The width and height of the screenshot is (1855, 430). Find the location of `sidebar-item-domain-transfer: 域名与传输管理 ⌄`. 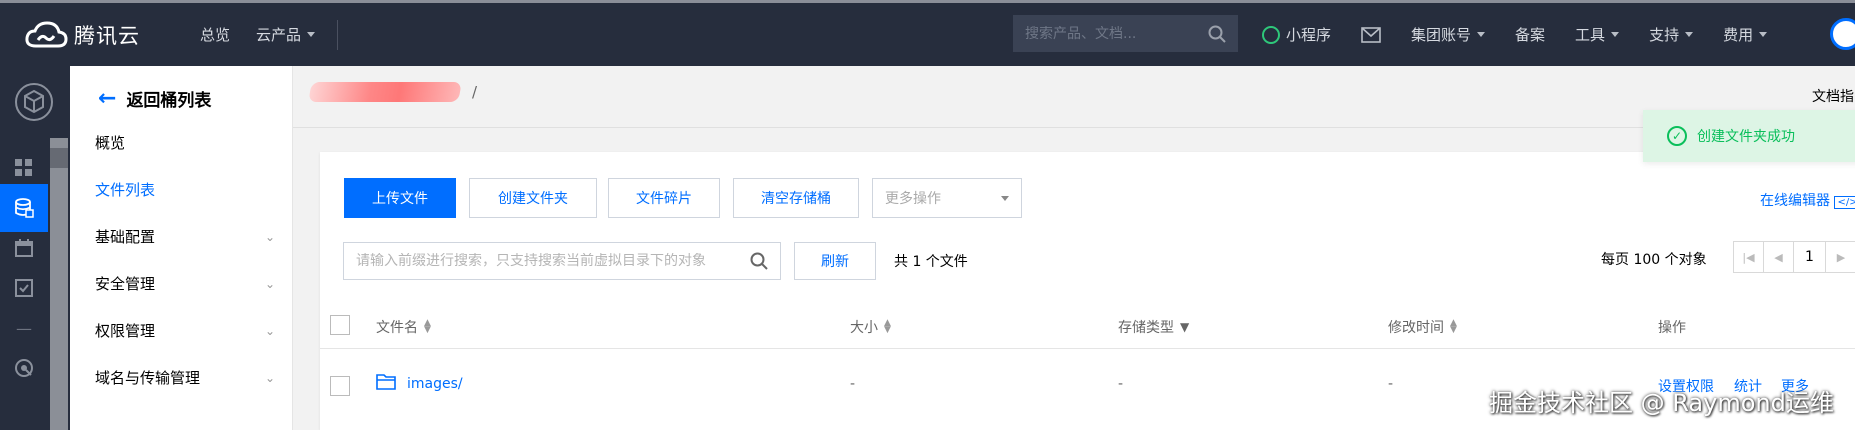

sidebar-item-domain-transfer: 域名与传输管理 ⌄ is located at coordinates (185, 377).